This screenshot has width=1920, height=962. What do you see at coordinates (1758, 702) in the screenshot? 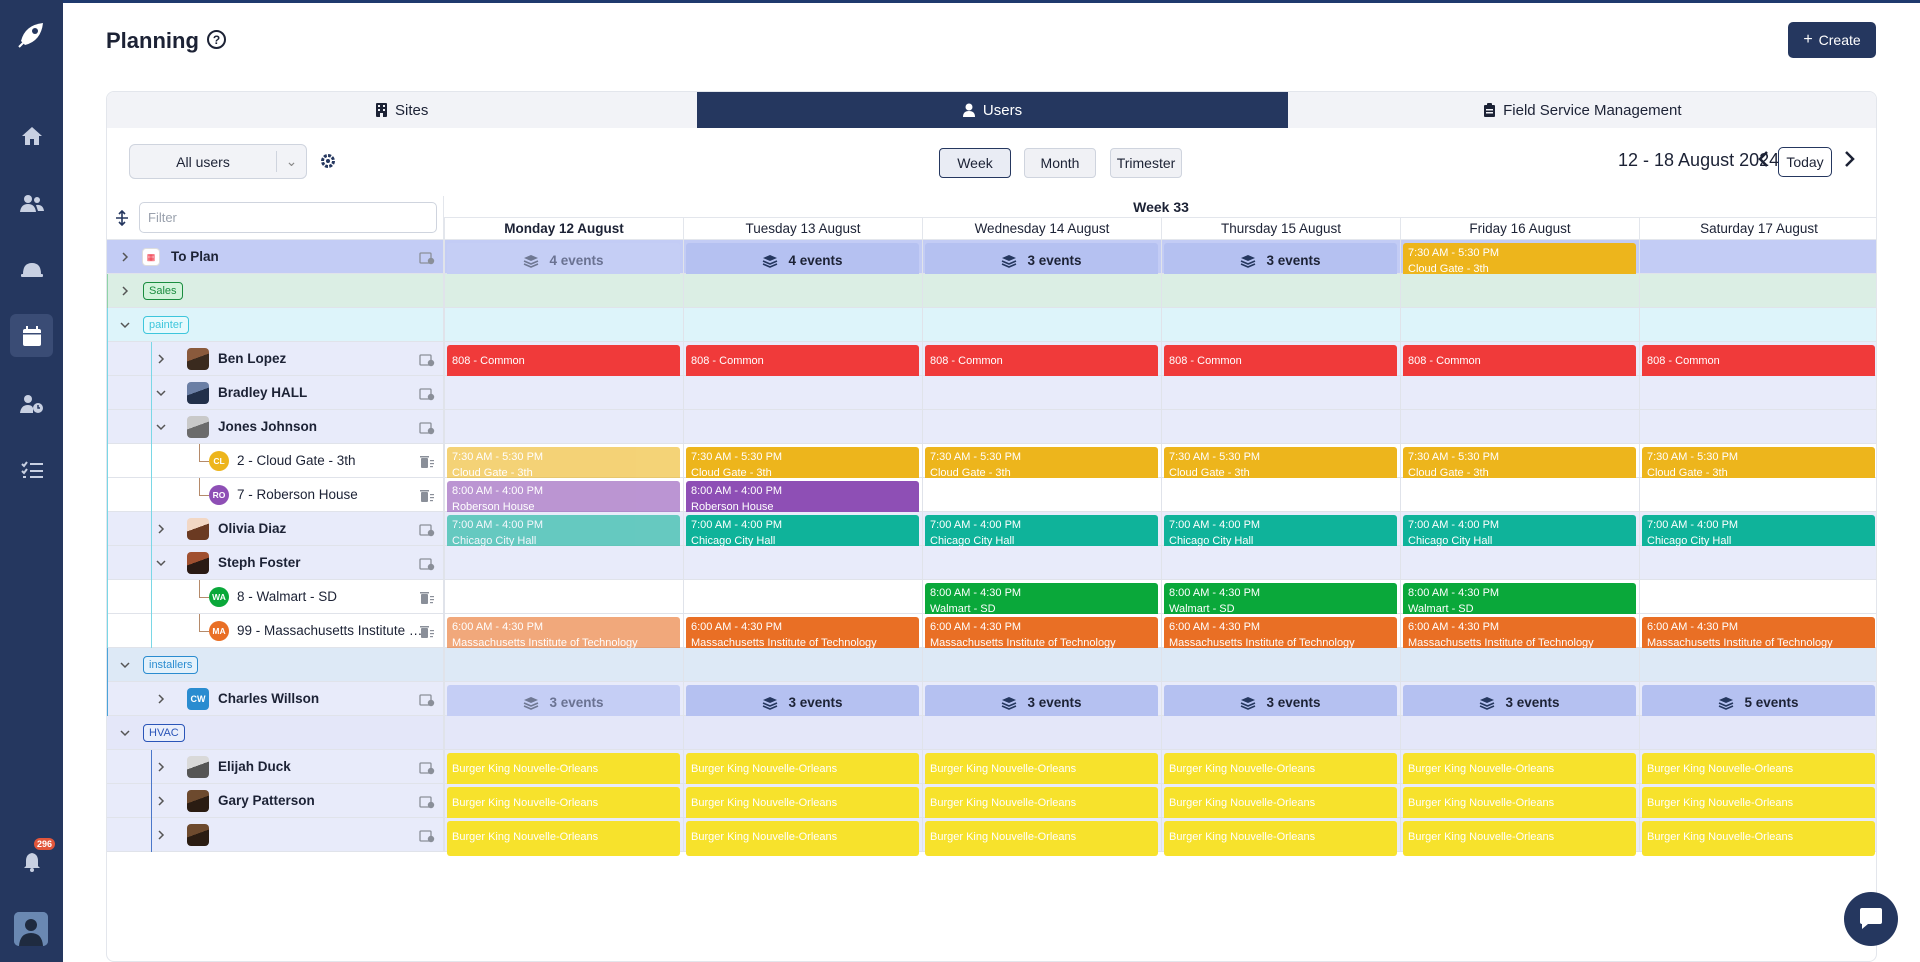
I see `event-count-cell: 5 events` at bounding box center [1758, 702].